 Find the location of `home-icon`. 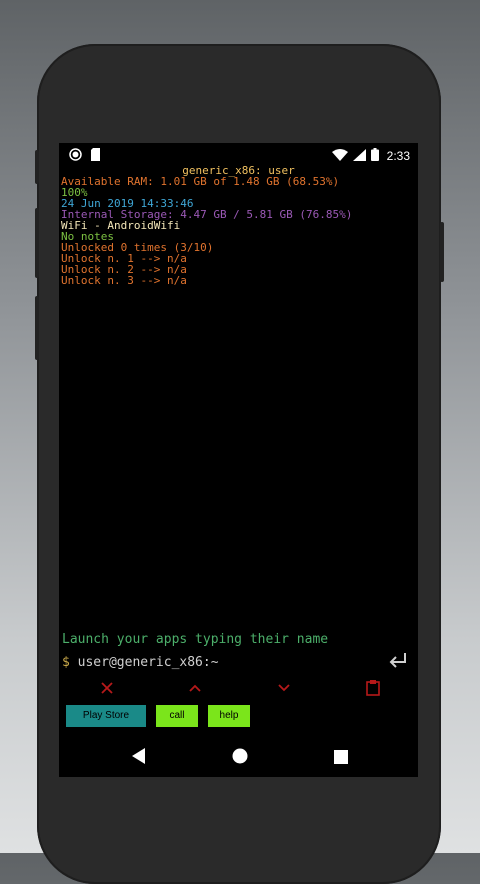

home-icon is located at coordinates (240, 758).